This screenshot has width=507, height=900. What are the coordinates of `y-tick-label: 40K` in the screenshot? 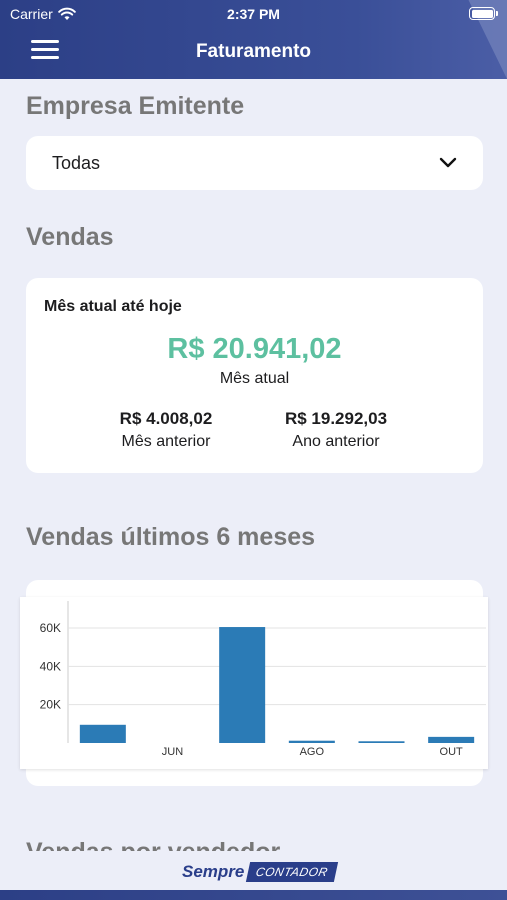 It's located at (50, 666).